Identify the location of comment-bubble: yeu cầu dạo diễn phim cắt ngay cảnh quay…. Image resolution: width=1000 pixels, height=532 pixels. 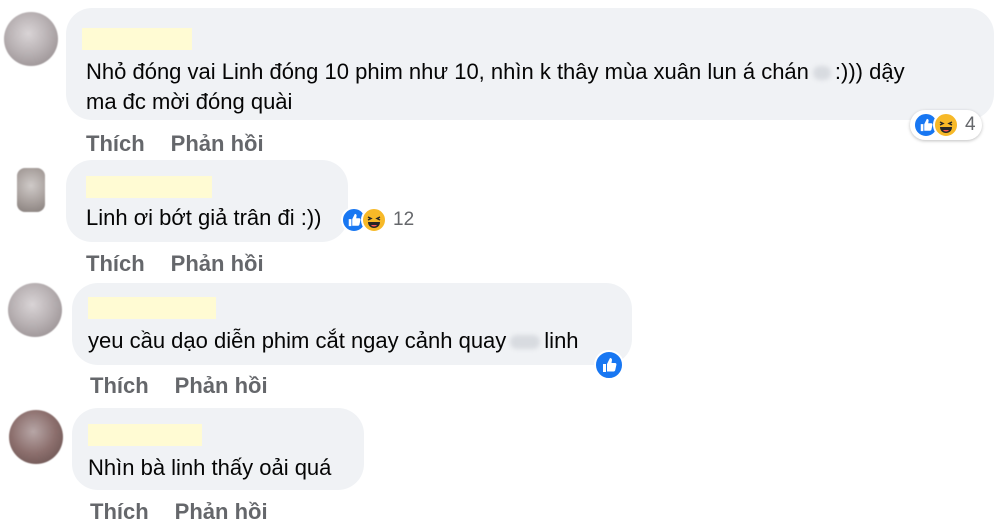
(352, 324).